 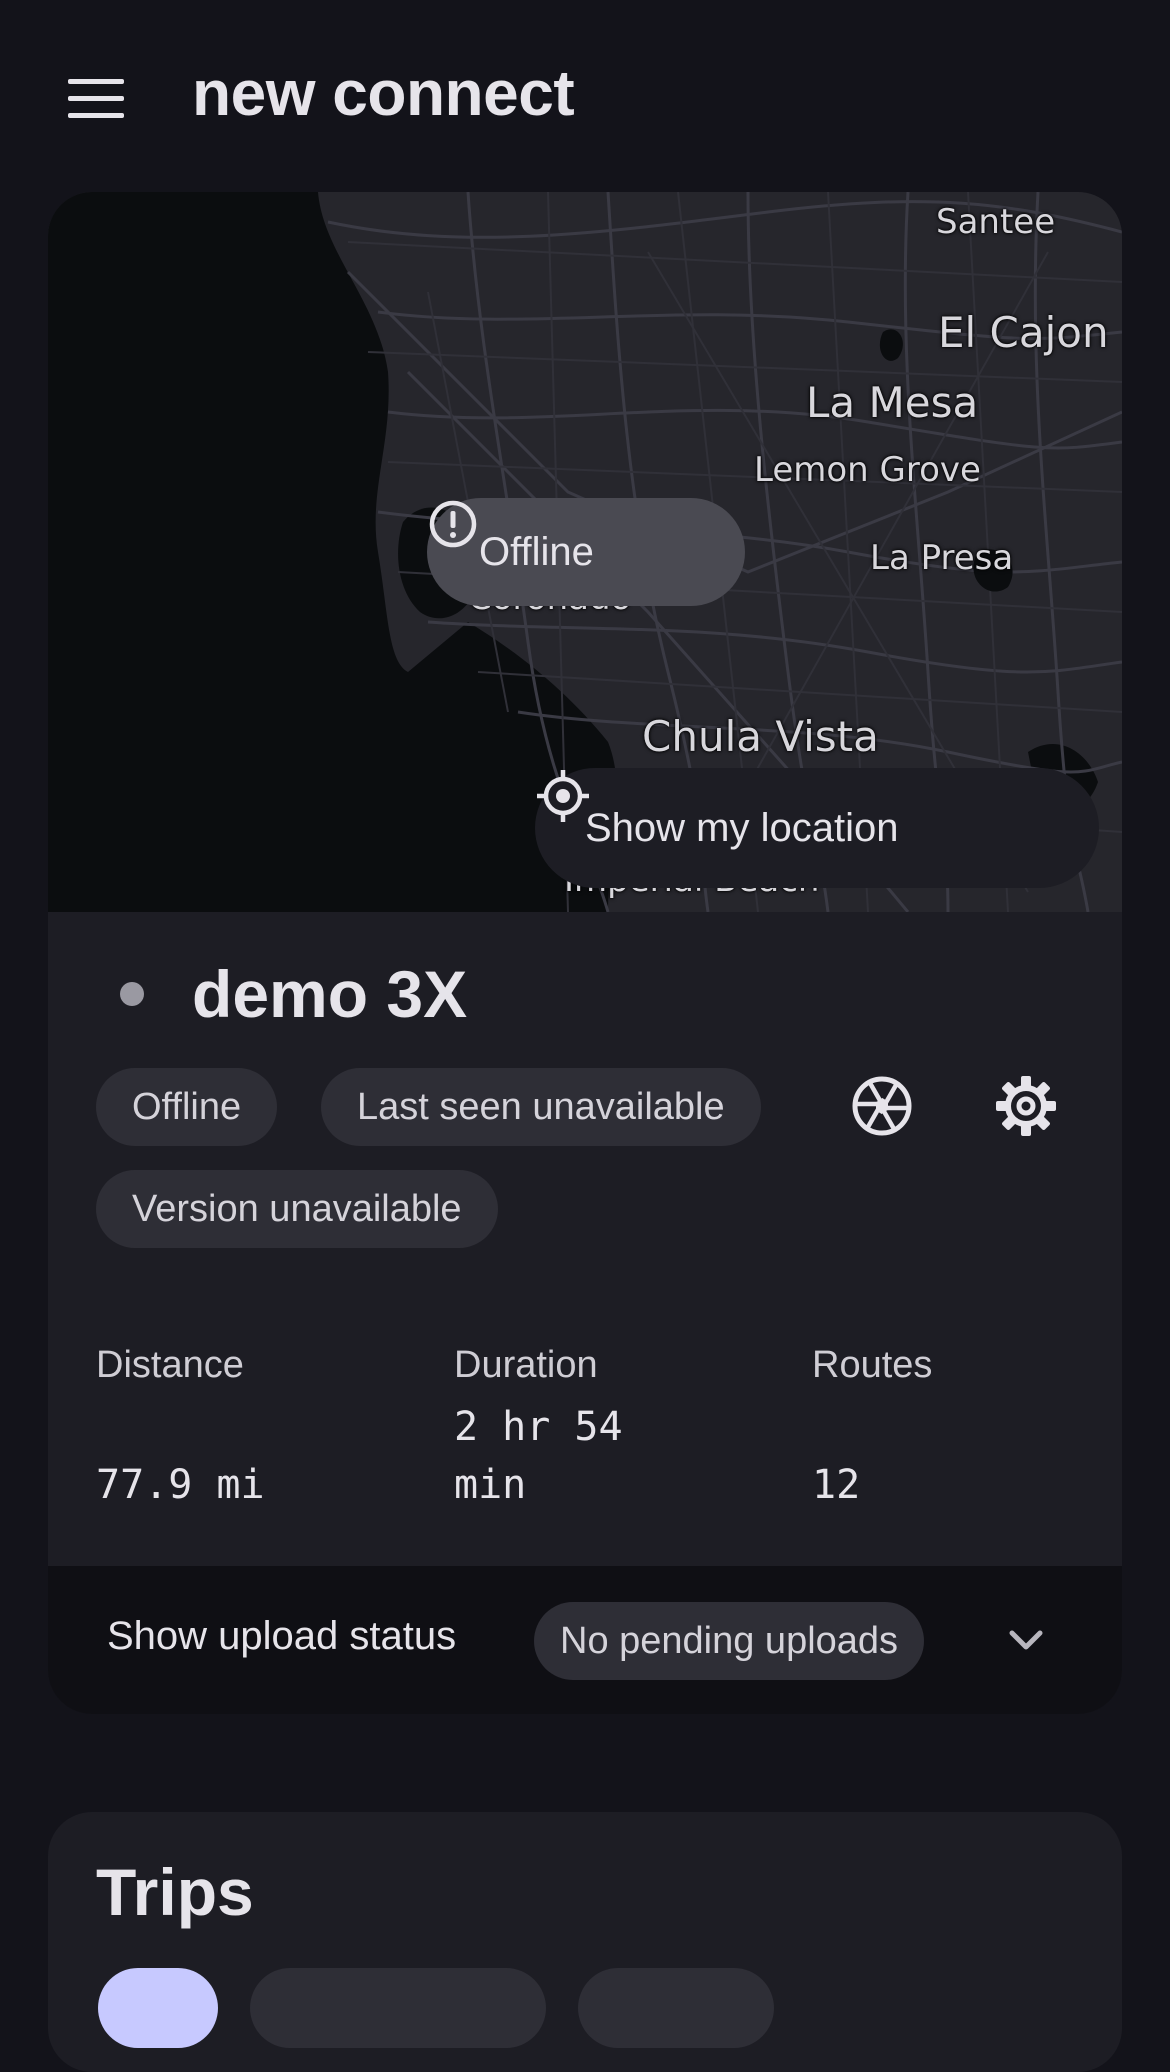 What do you see at coordinates (867, 470) in the screenshot?
I see `map-label-lemon-grove: Lemon Grove` at bounding box center [867, 470].